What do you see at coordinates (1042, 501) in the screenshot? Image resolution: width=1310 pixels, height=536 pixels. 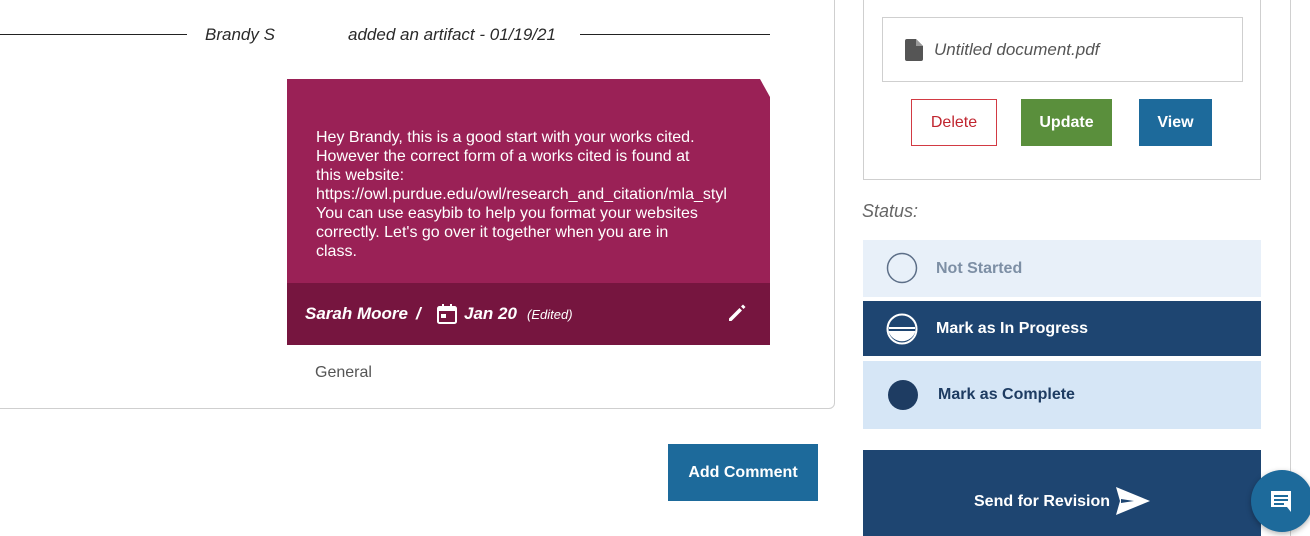 I see `send-for-revision-label: Send for Revision` at bounding box center [1042, 501].